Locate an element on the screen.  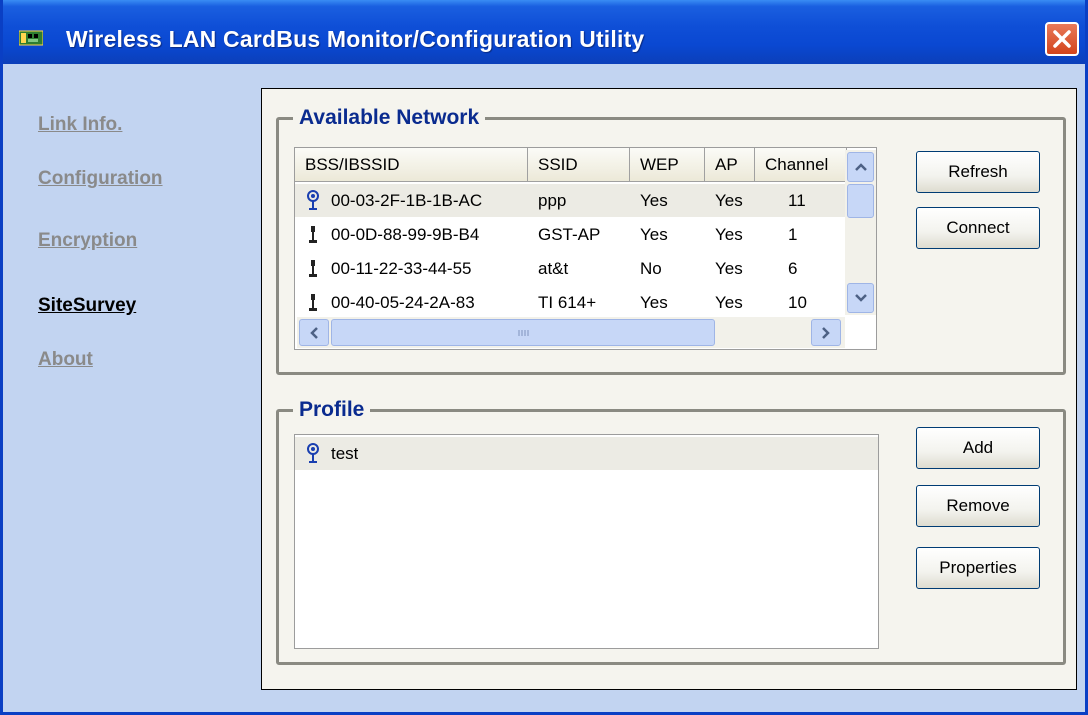
grip-icon is located at coordinates (523, 332).